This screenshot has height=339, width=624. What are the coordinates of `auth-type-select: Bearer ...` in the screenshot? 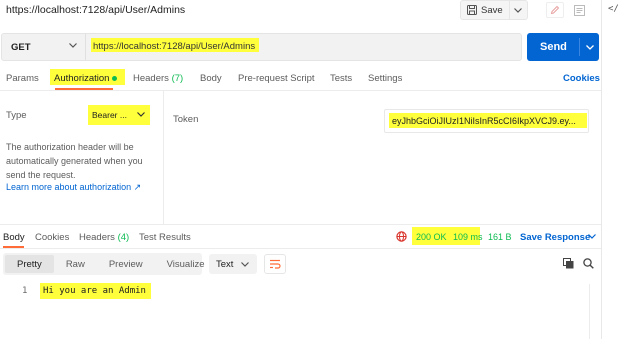 It's located at (109, 115).